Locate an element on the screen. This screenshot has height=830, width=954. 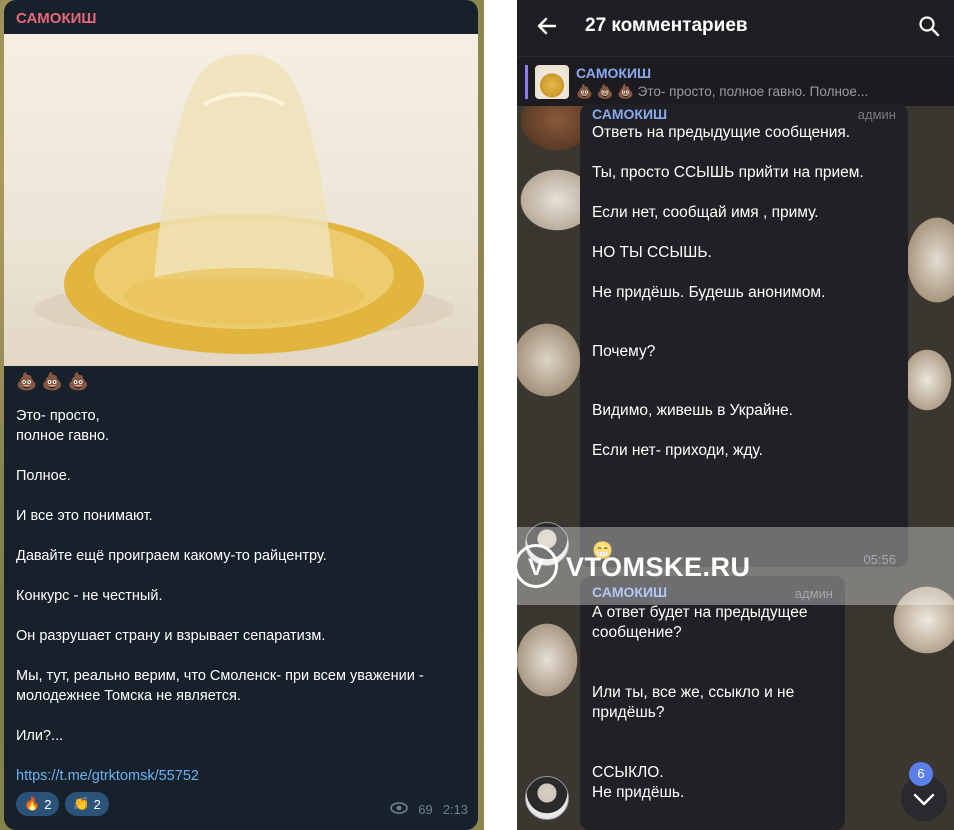
top-bar: 27 комментариев is located at coordinates (735, 28).